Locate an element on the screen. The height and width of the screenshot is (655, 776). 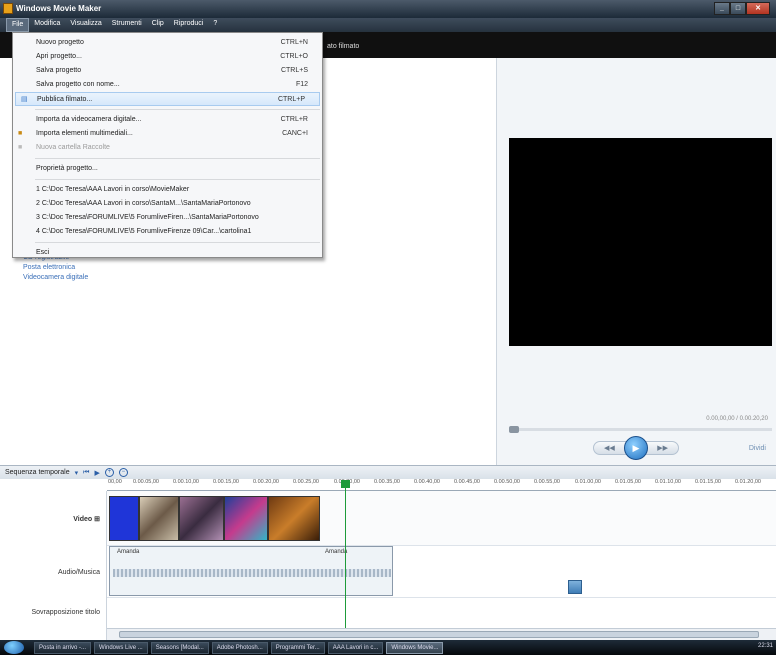
playback-controls: ◀◀ ▶ ▶▶ is located at coordinates (636, 448).